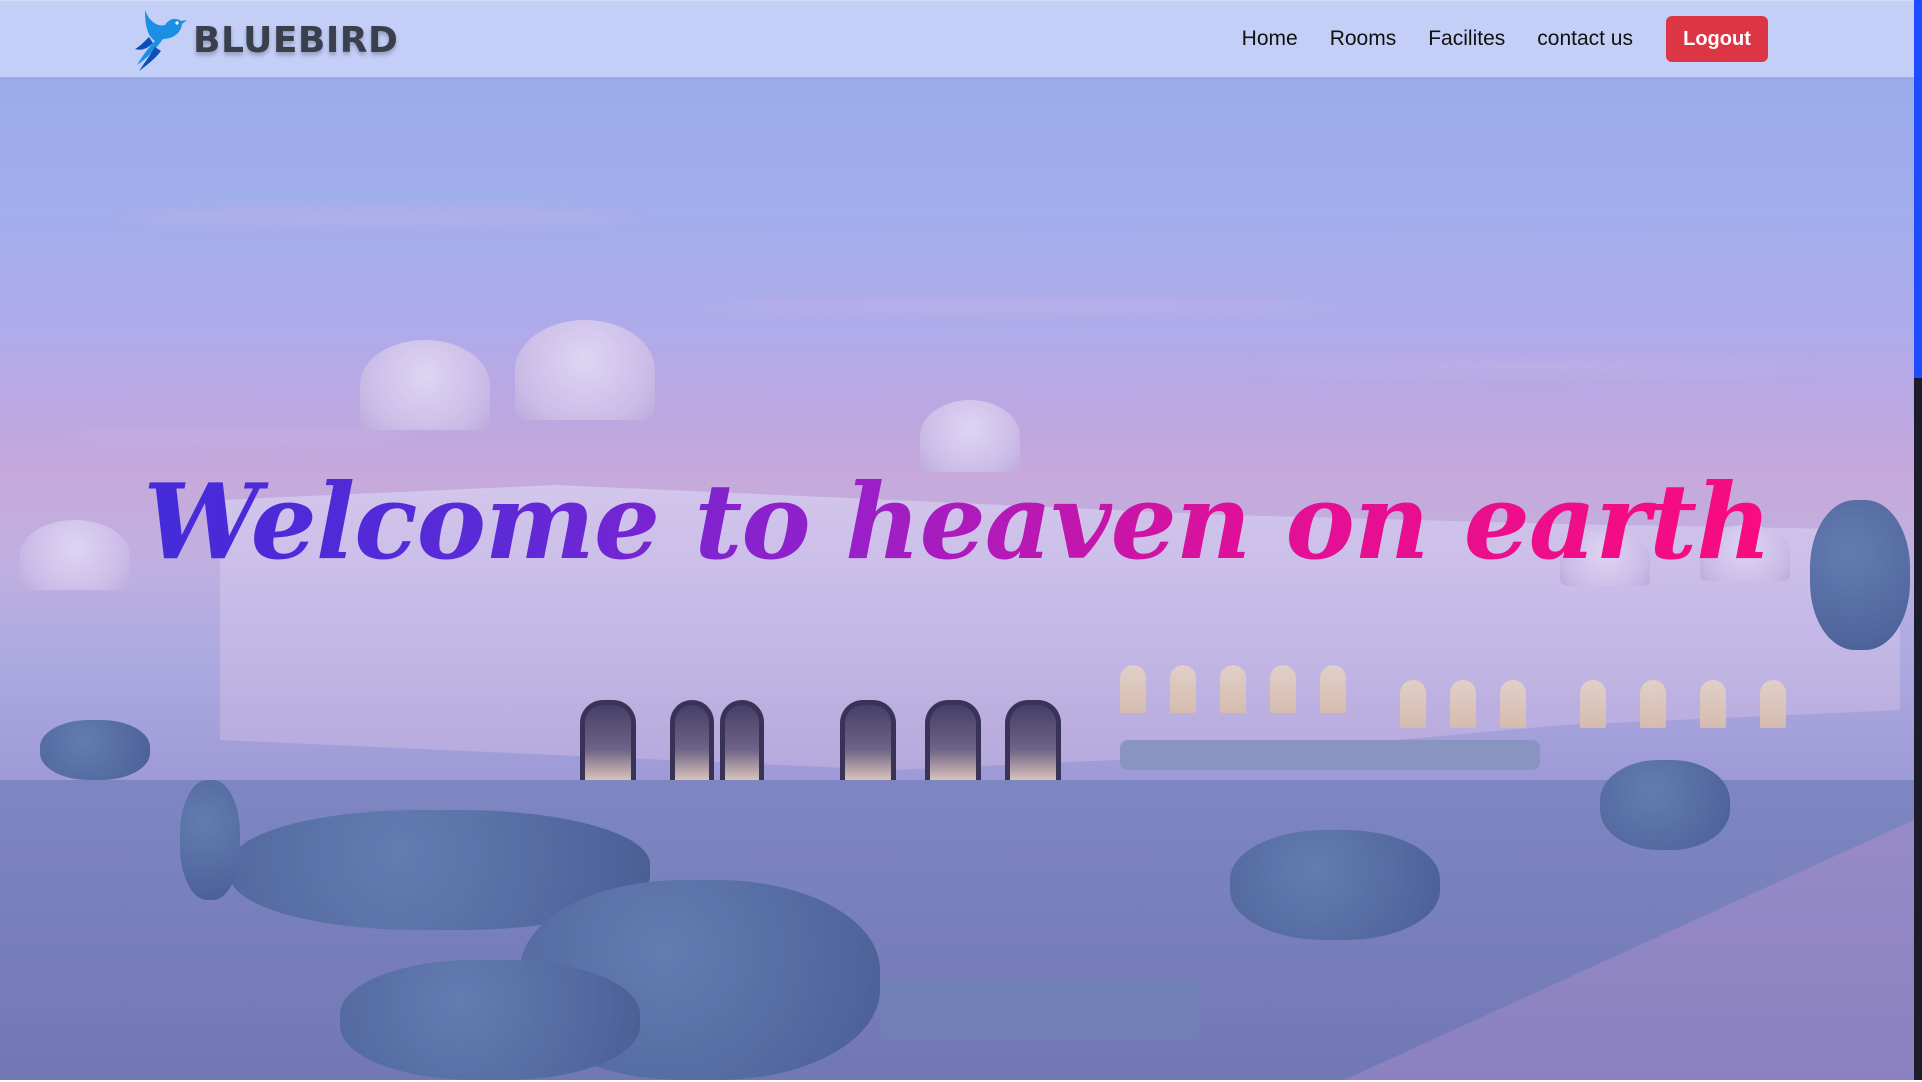  I want to click on nav-link-contact-us: contact us, so click(1585, 39).